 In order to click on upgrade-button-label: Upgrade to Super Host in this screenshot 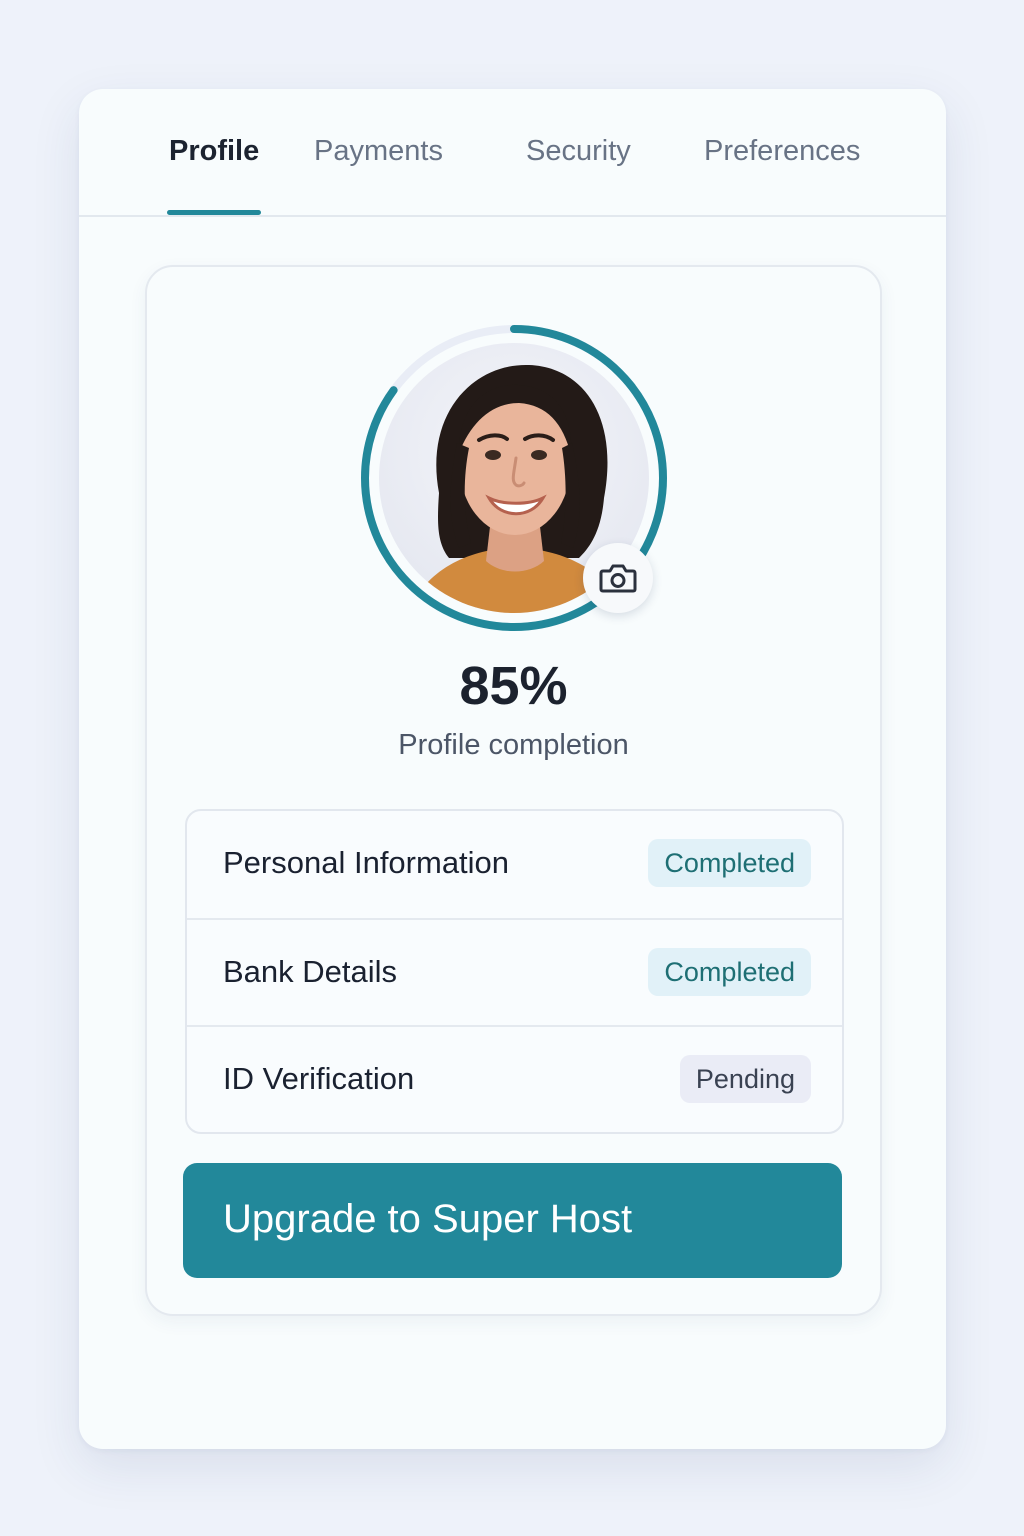, I will do `click(428, 1219)`.